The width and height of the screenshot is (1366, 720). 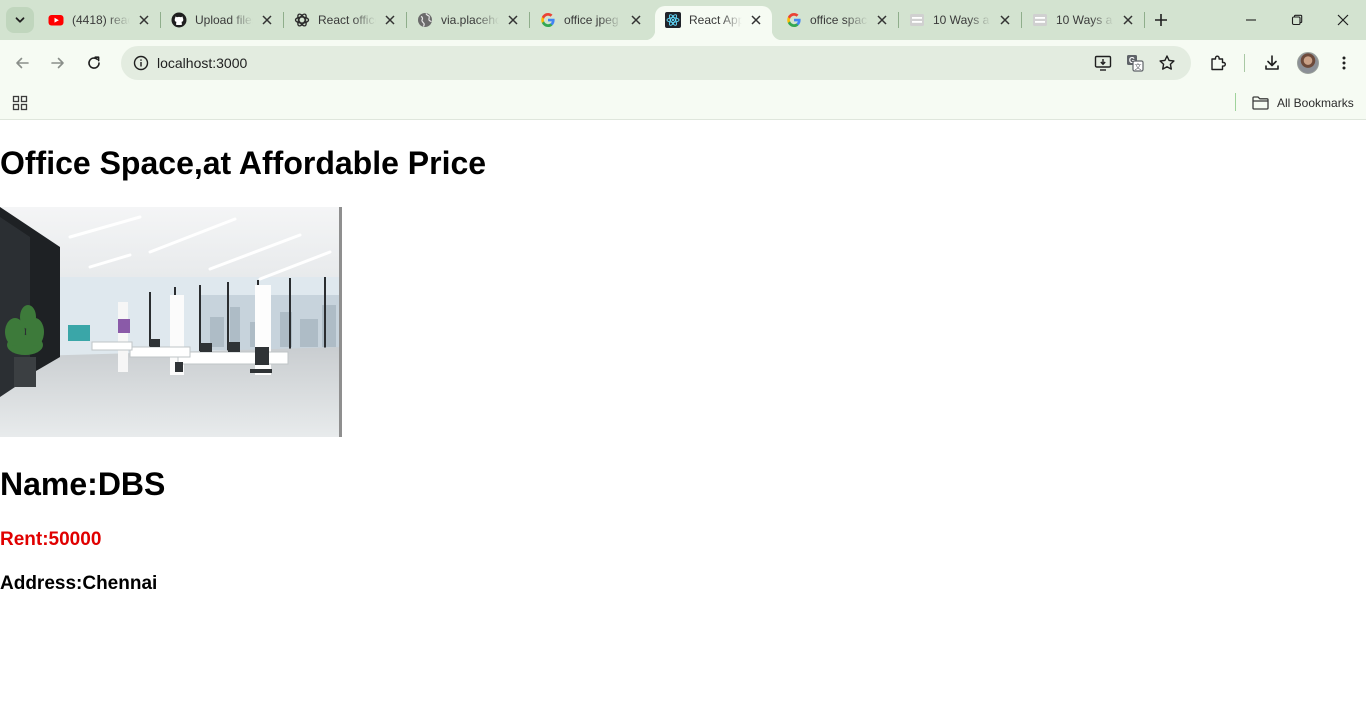 I want to click on tab-10-ways-1: 10 Ways a, so click(x=960, y=20).